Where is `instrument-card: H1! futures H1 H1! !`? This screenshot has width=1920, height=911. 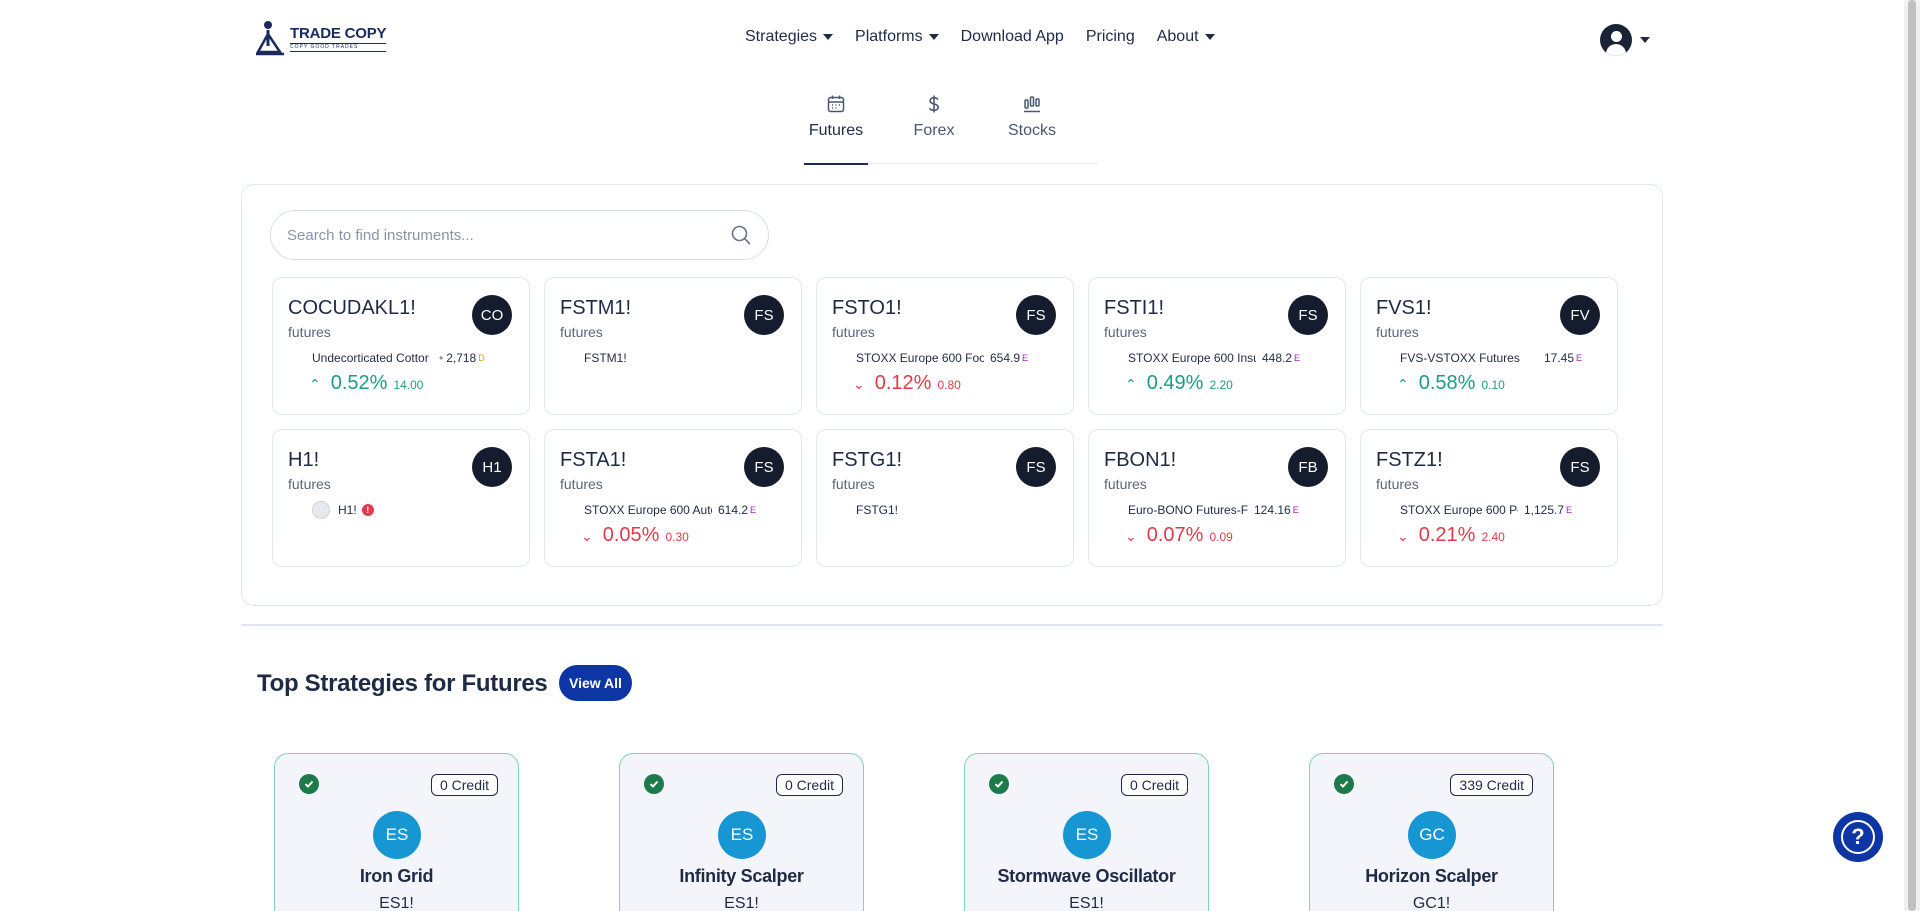
instrument-card: H1! futures H1 H1! ! is located at coordinates (401, 498).